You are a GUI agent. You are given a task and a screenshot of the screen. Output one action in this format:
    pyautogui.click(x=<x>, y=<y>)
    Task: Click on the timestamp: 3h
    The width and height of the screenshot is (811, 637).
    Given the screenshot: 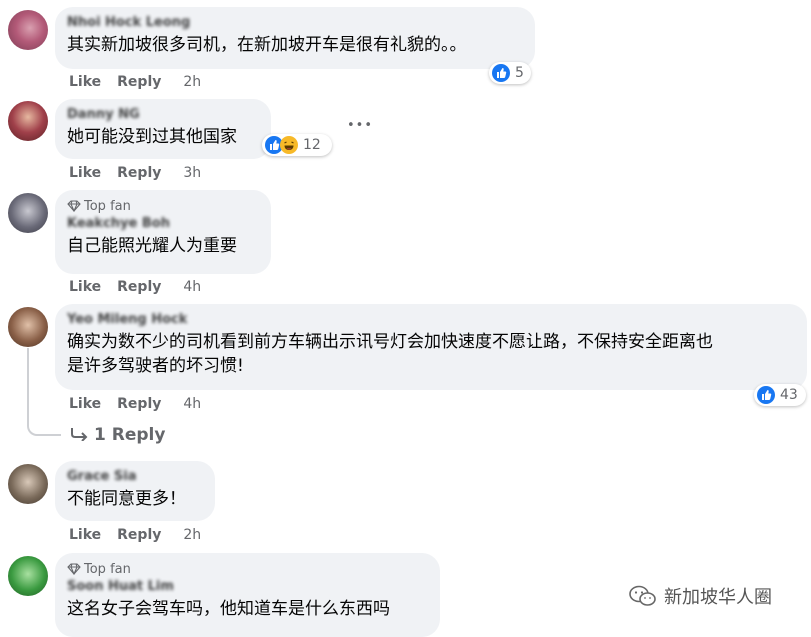 What is the action you would take?
    pyautogui.click(x=192, y=173)
    